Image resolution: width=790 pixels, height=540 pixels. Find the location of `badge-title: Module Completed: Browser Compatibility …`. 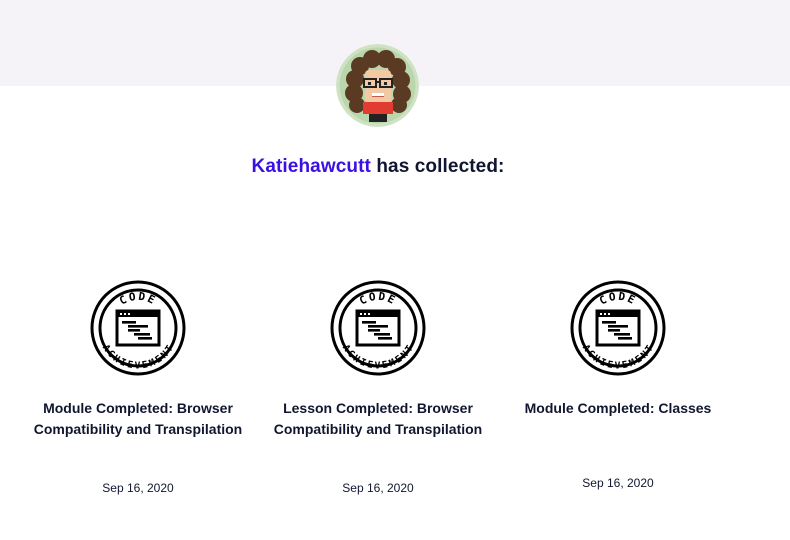

badge-title: Module Completed: Browser Compatibility … is located at coordinates (138, 418).